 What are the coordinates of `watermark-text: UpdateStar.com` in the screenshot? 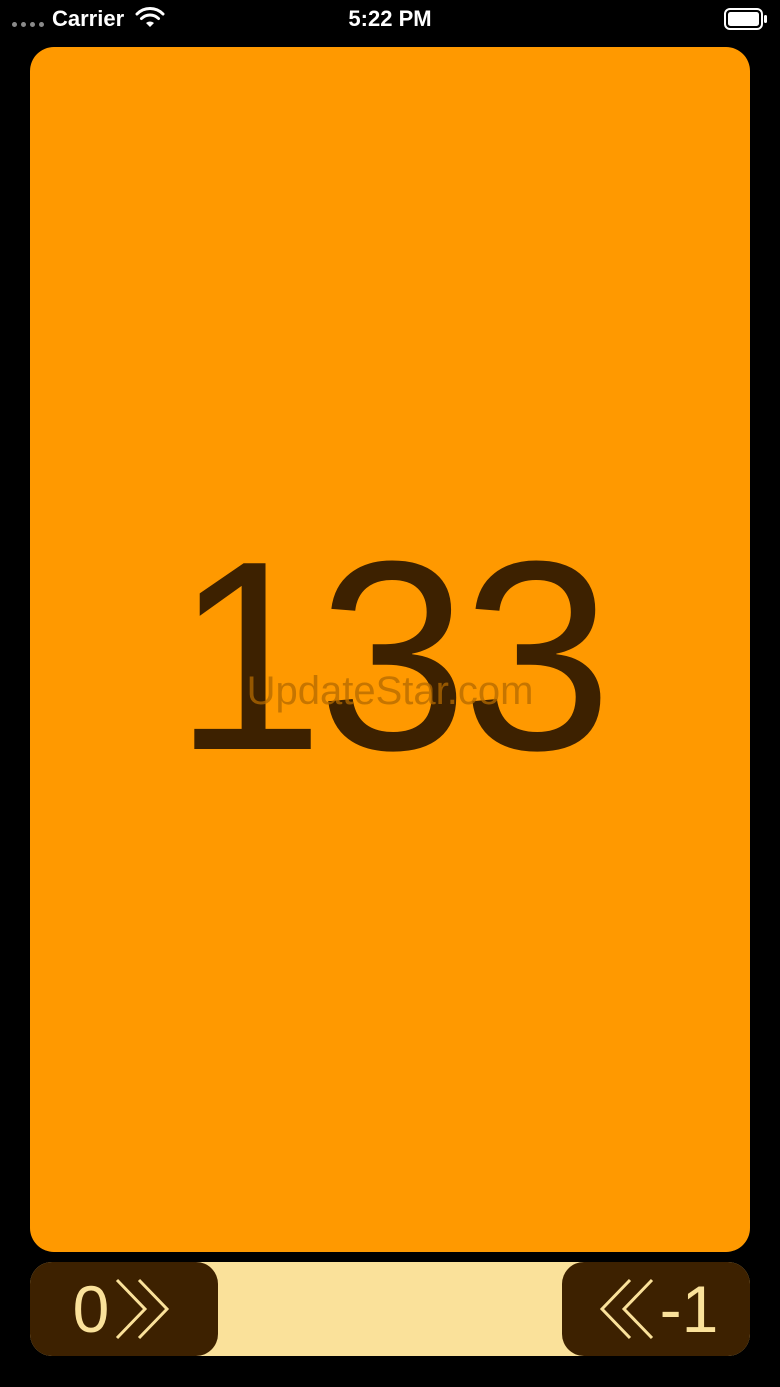 It's located at (390, 691).